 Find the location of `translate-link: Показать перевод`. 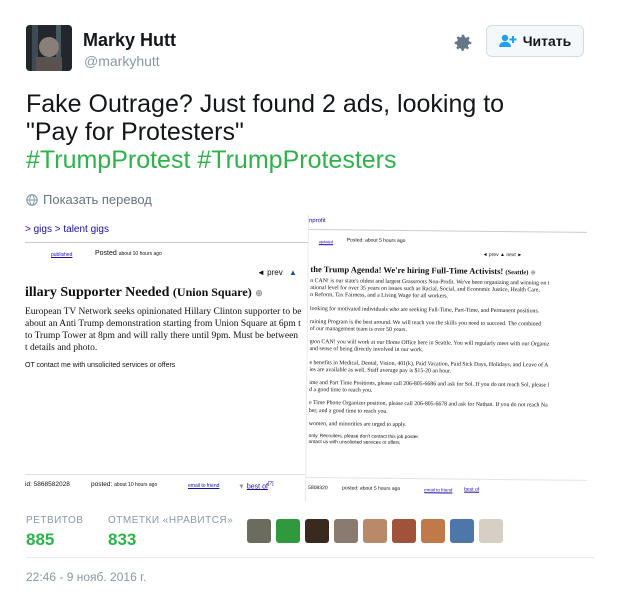

translate-link: Показать перевод is located at coordinates (89, 199).